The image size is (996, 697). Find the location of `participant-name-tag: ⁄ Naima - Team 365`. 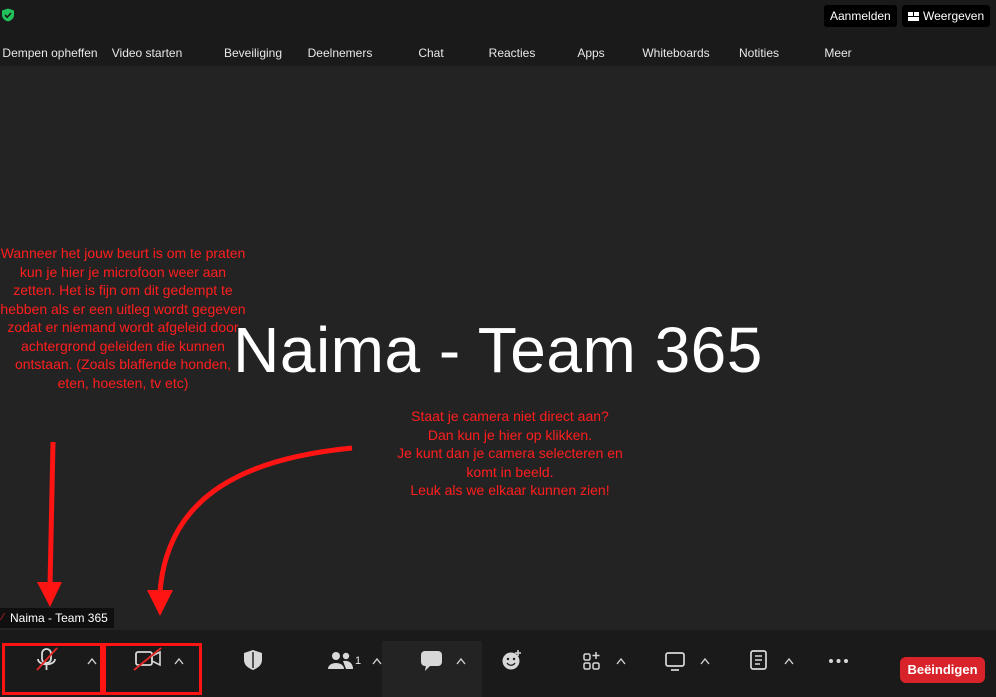

participant-name-tag: ⁄ Naima - Team 365 is located at coordinates (57, 618).